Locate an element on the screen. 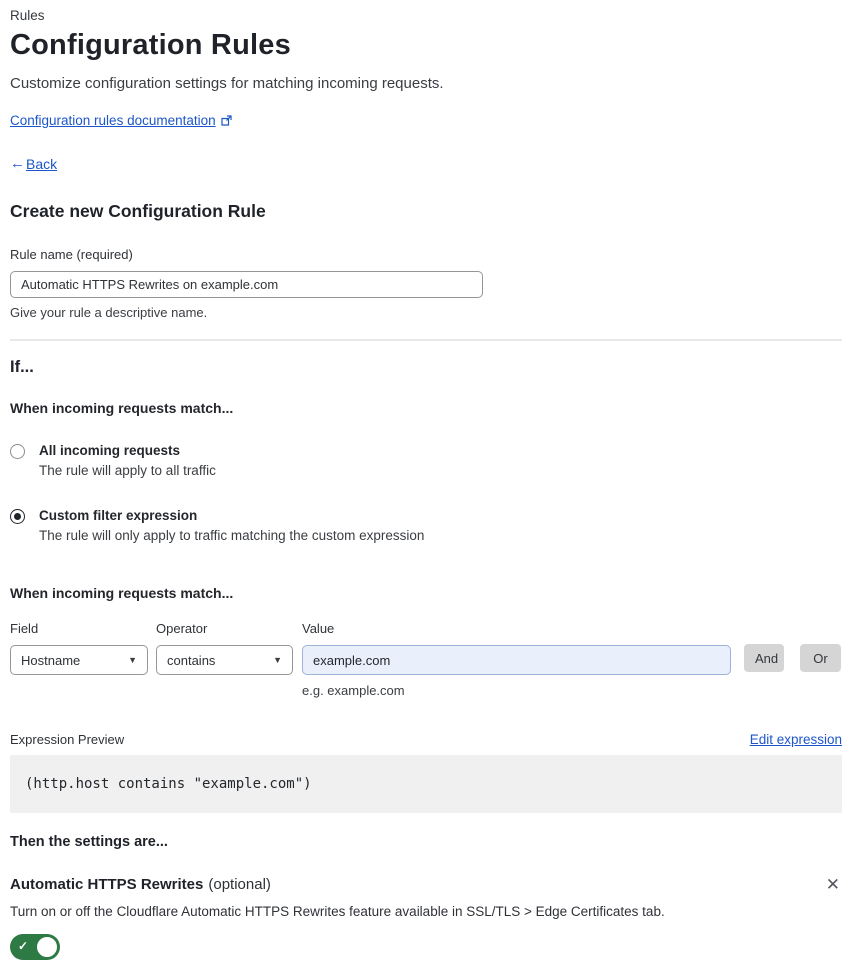 The height and width of the screenshot is (960, 852). documentation-link: Configuration rules documentation is located at coordinates (113, 120).